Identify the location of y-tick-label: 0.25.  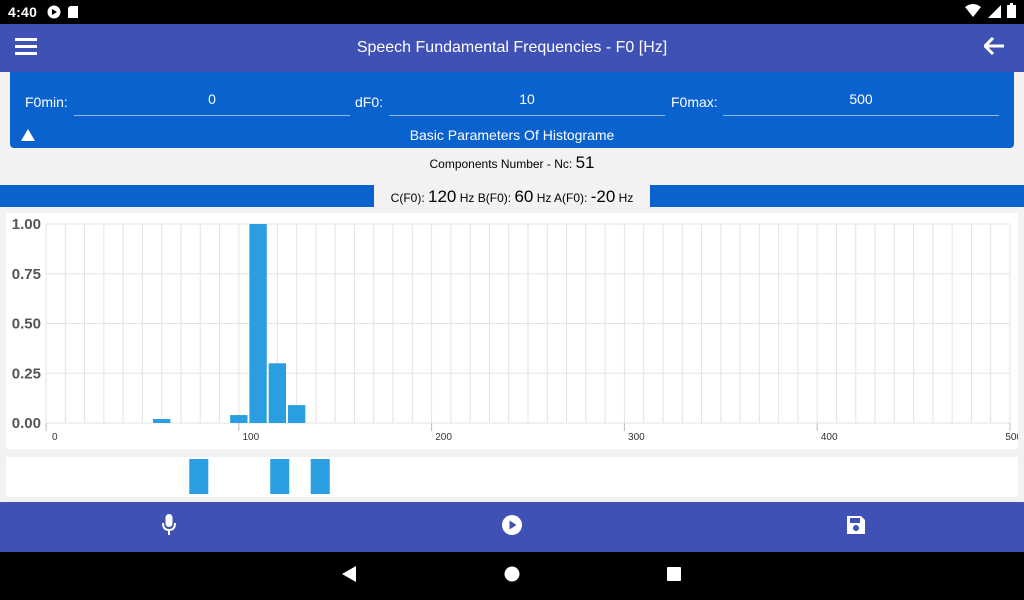
(26, 373).